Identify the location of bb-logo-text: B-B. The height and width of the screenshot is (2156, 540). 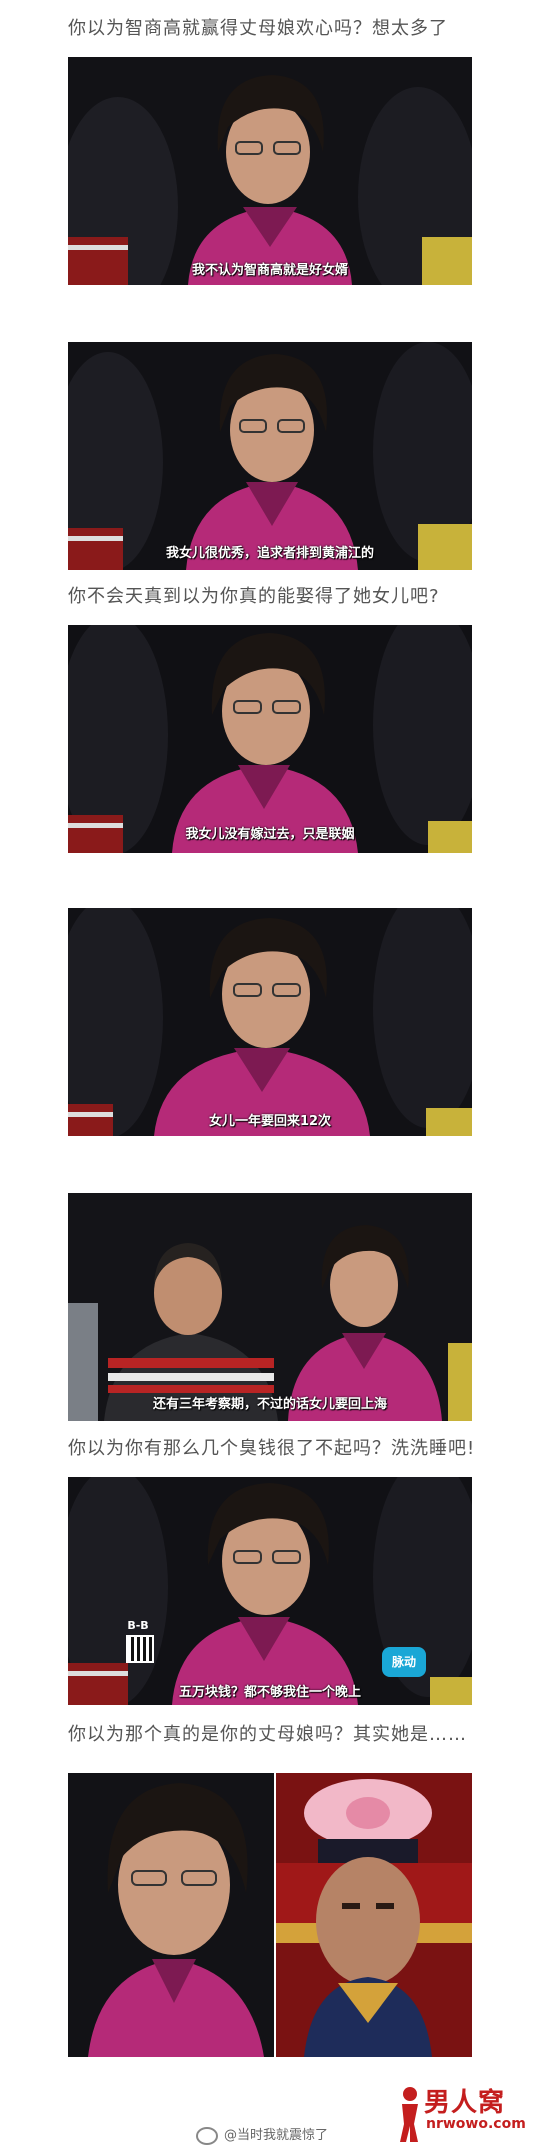
(138, 1625).